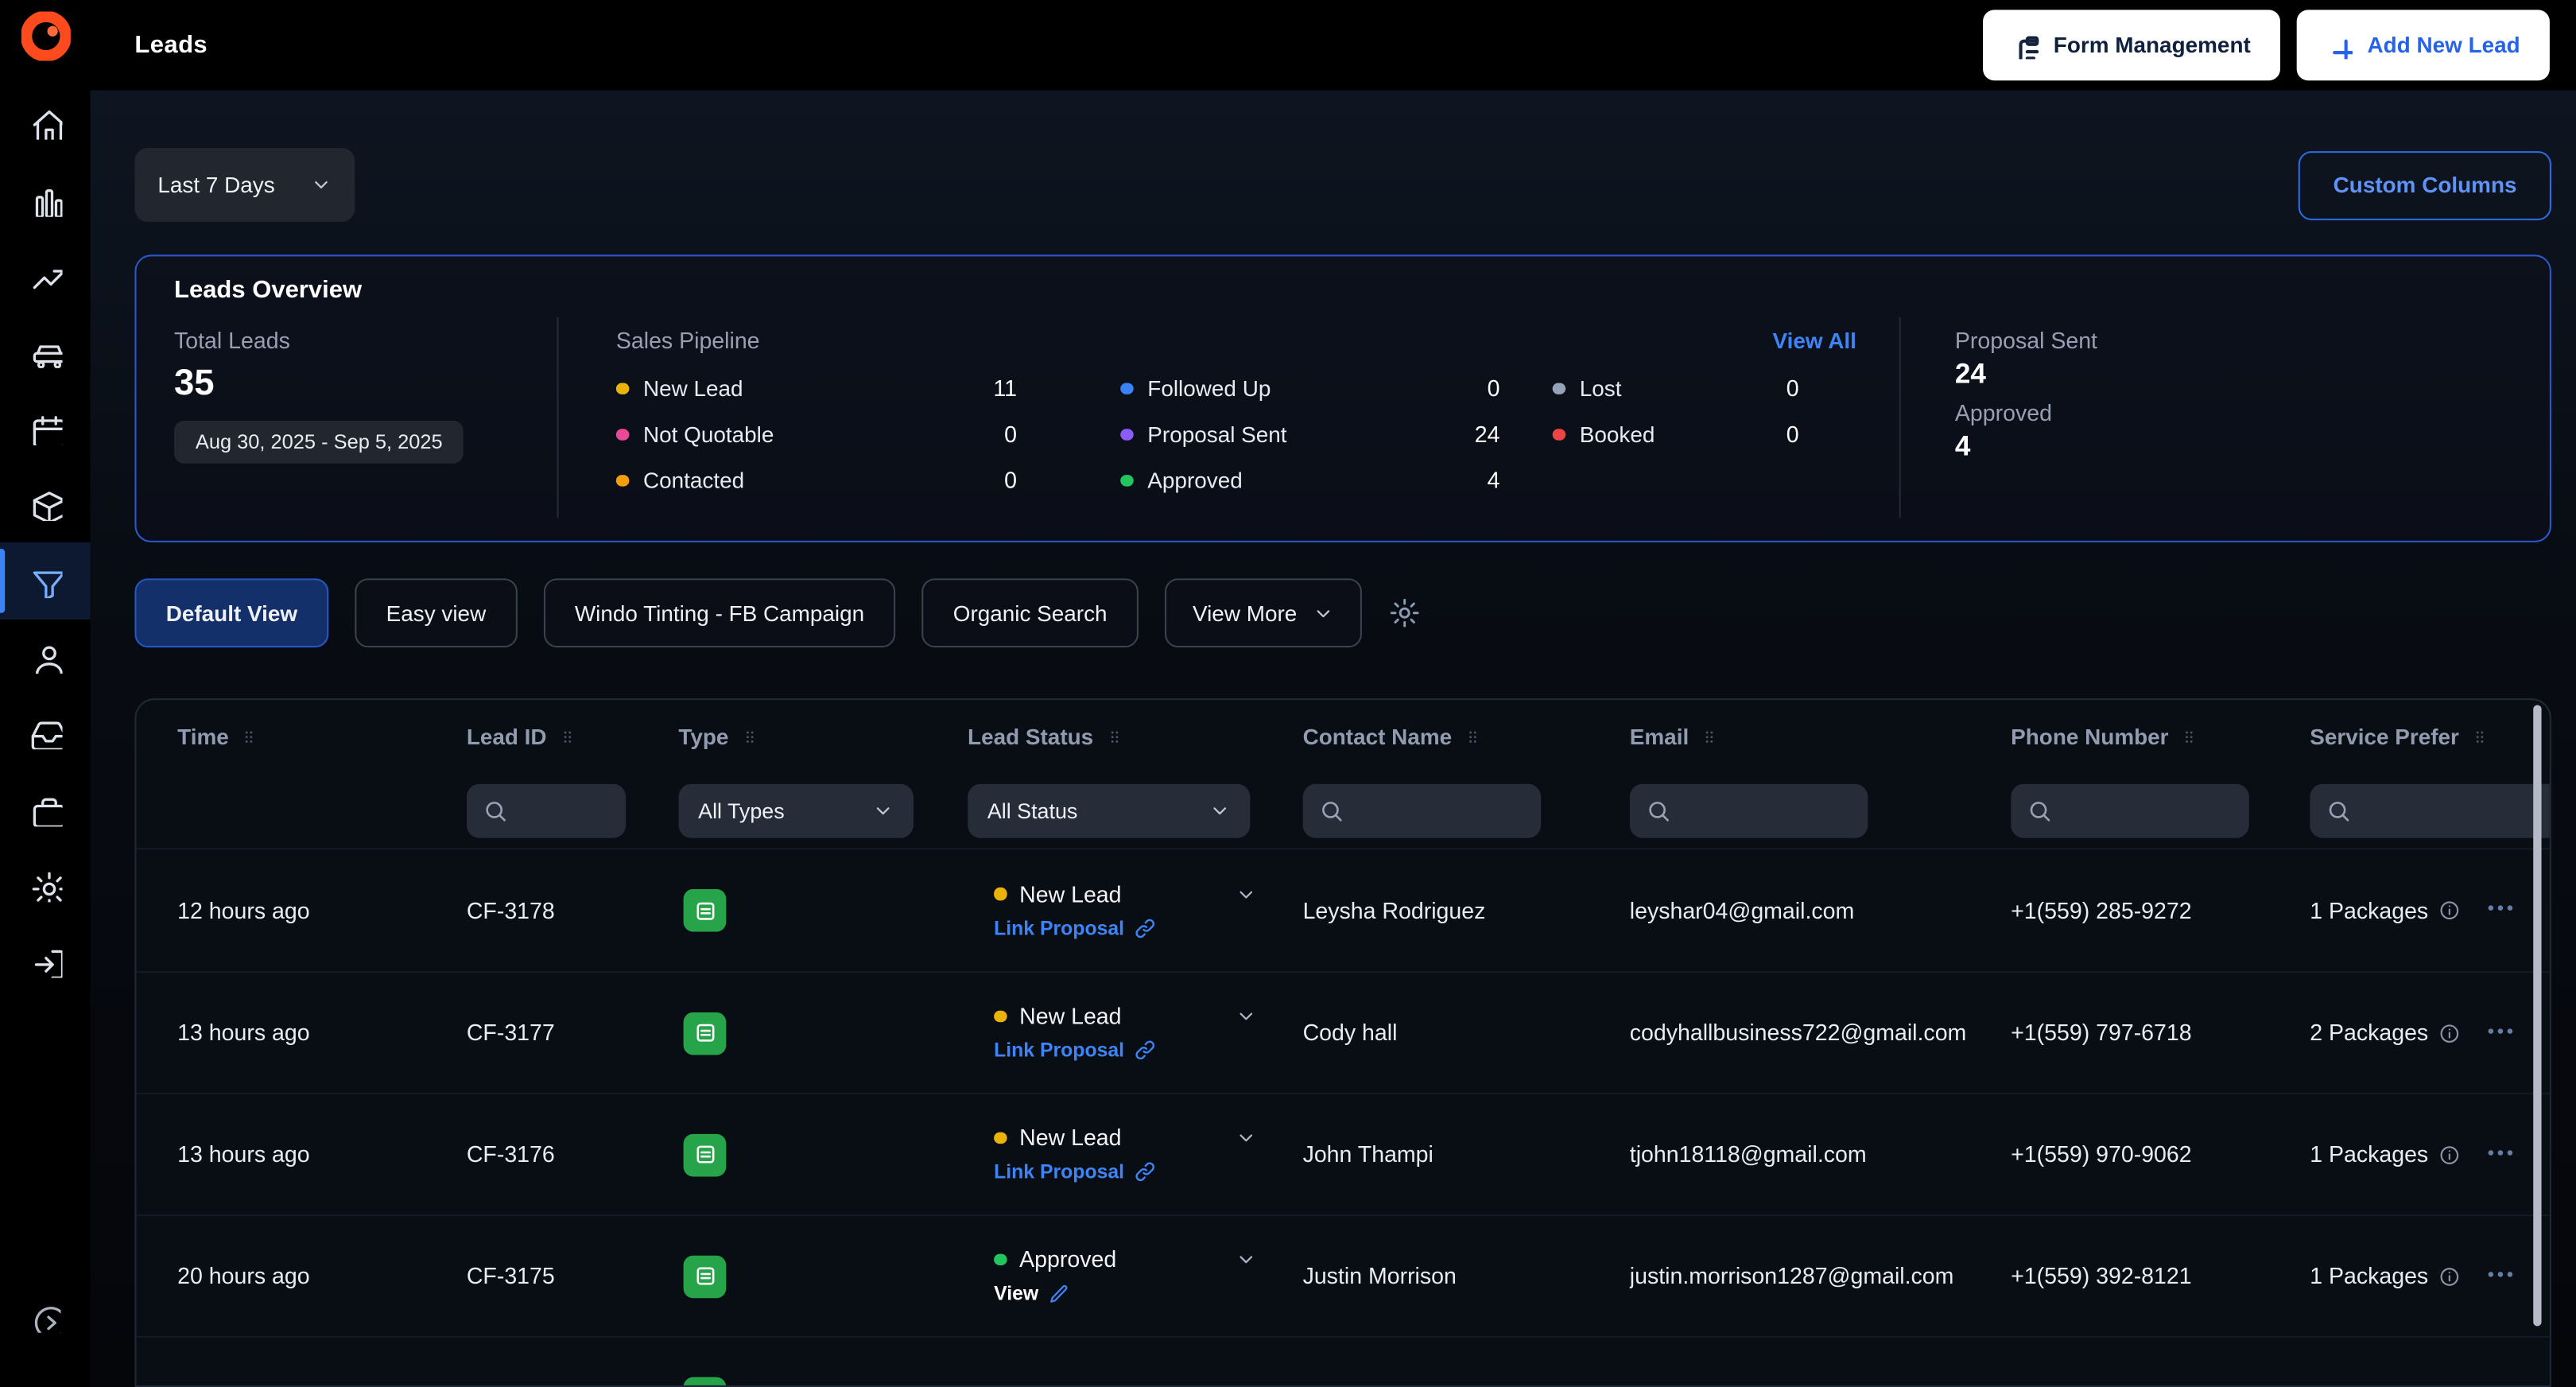 Image resolution: width=2576 pixels, height=1387 pixels. What do you see at coordinates (1379, 1275) in the screenshot?
I see `cell-contact-name: Justin Morrison` at bounding box center [1379, 1275].